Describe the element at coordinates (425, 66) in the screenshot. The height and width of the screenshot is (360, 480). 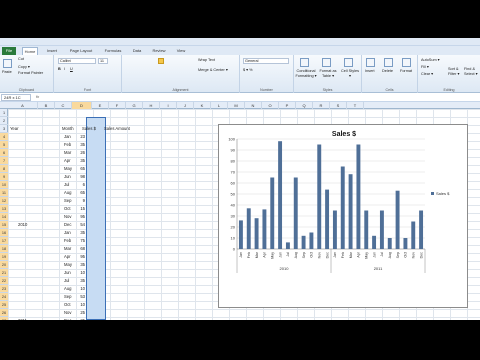
I see `fill-button: Fill ▾` at that location.